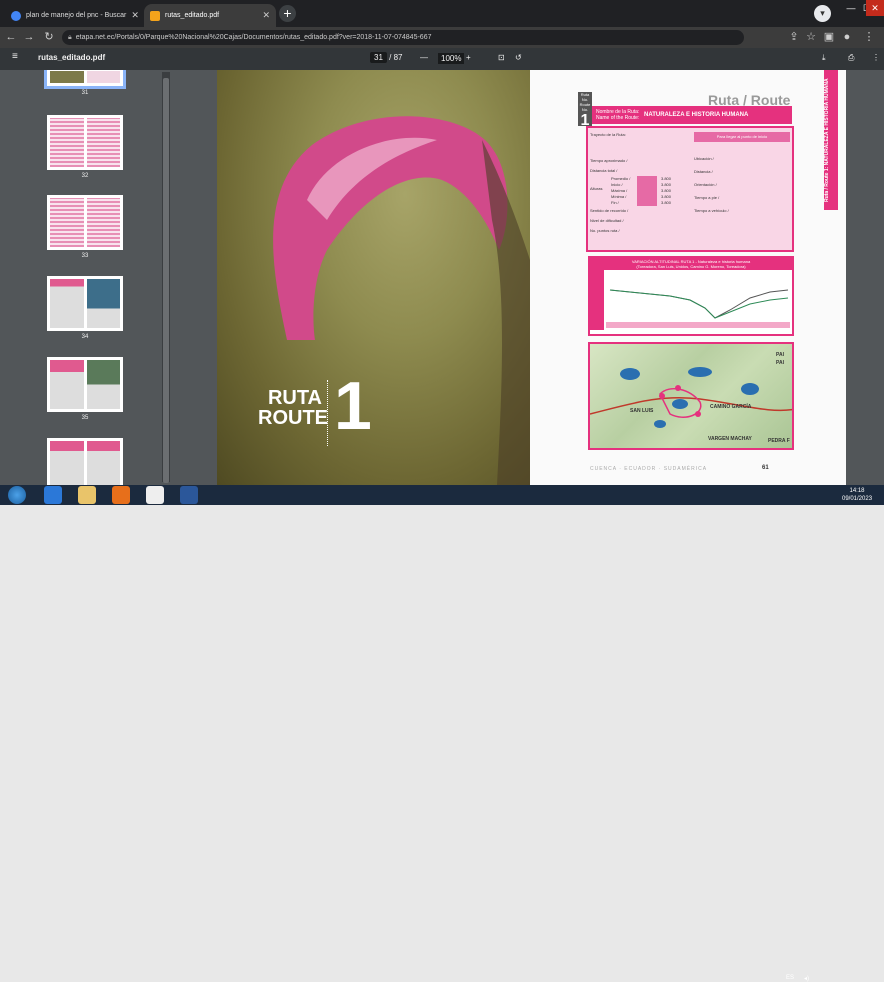  Describe the element at coordinates (155, 15) in the screenshot. I see `pdf-favicon-icon` at that location.